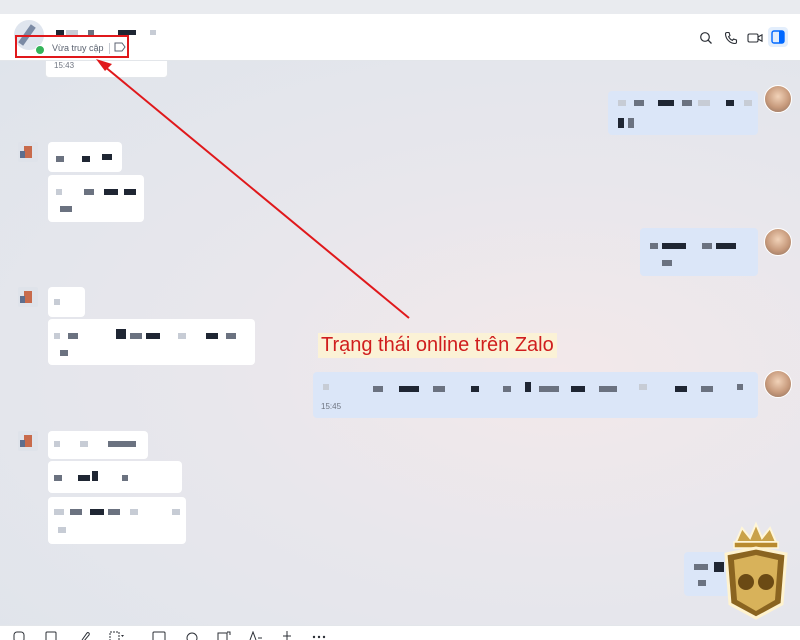 This screenshot has width=800, height=640. What do you see at coordinates (400, 632) in the screenshot?
I see `composer-toolbar` at bounding box center [400, 632].